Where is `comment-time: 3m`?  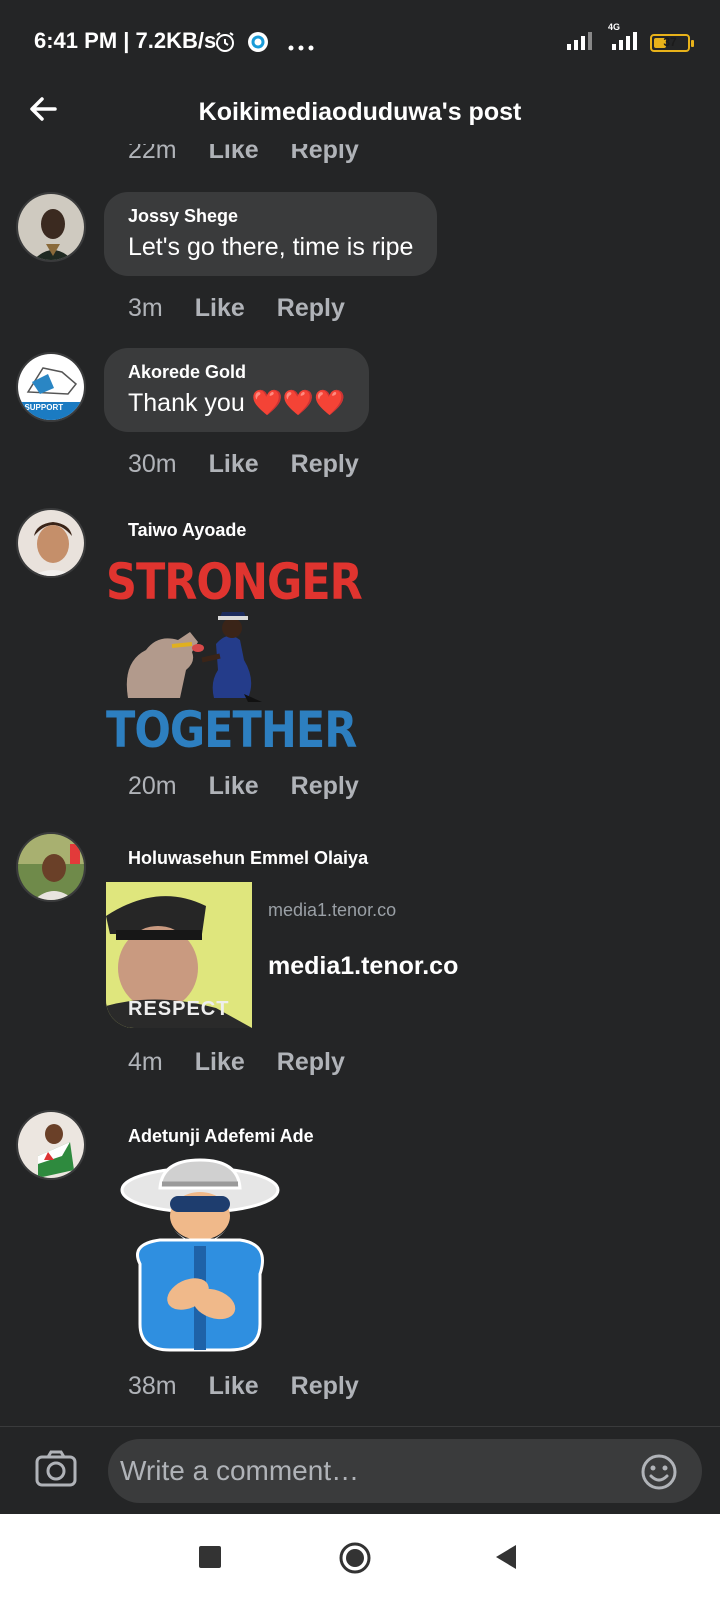 comment-time: 3m is located at coordinates (145, 308).